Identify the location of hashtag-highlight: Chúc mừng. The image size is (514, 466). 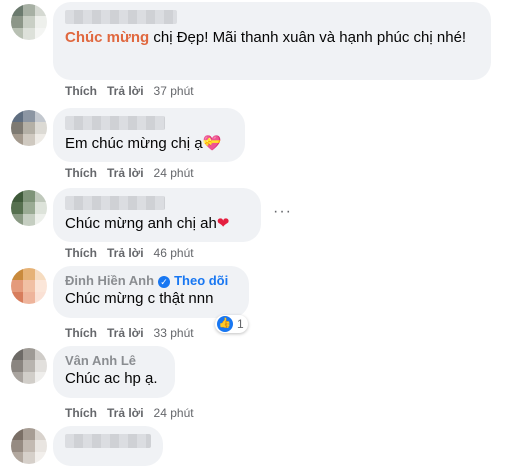
(107, 37).